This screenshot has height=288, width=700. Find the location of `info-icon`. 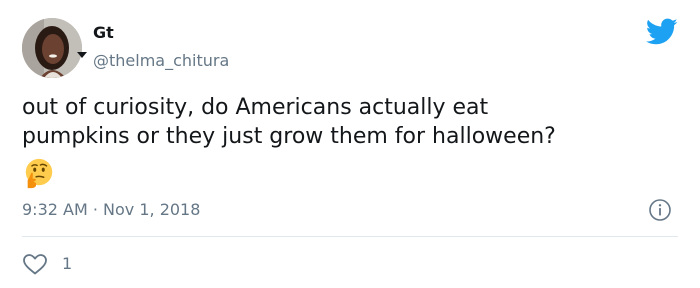

info-icon is located at coordinates (660, 210).